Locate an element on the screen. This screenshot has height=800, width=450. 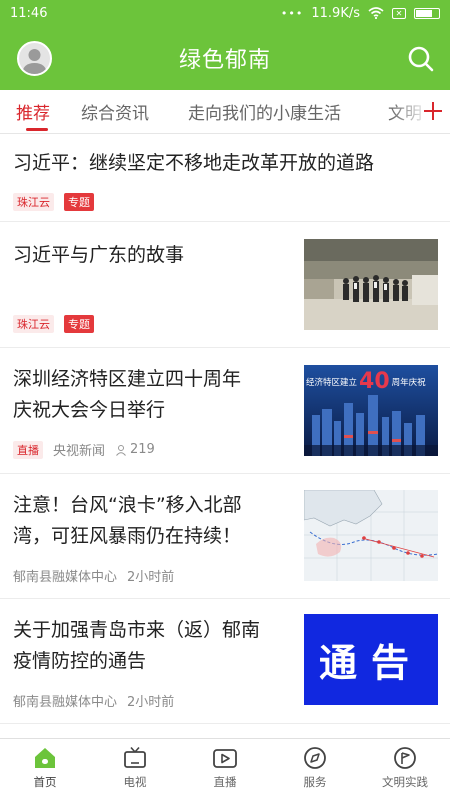
home-icon is located at coordinates (45, 758).